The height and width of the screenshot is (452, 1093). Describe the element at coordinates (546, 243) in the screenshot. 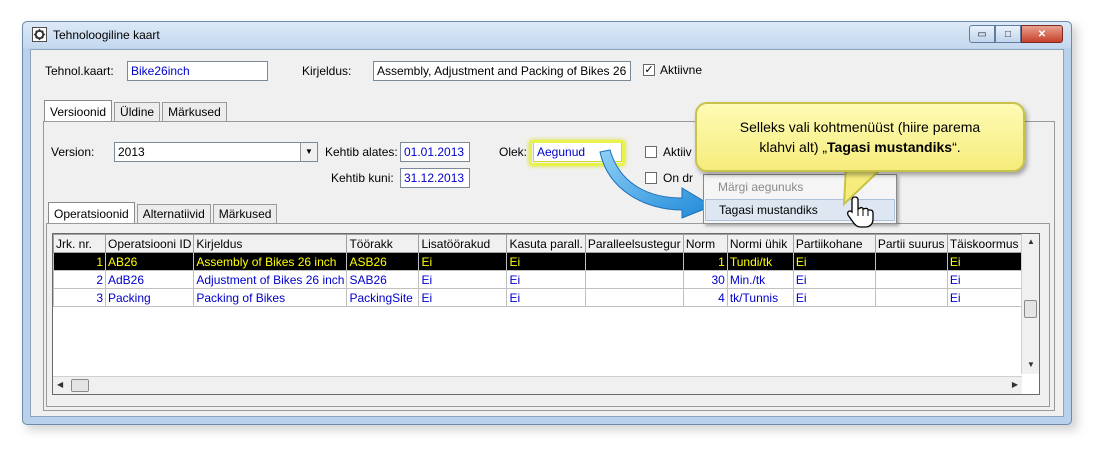

I see `column-header: Kasuta parall.` at that location.